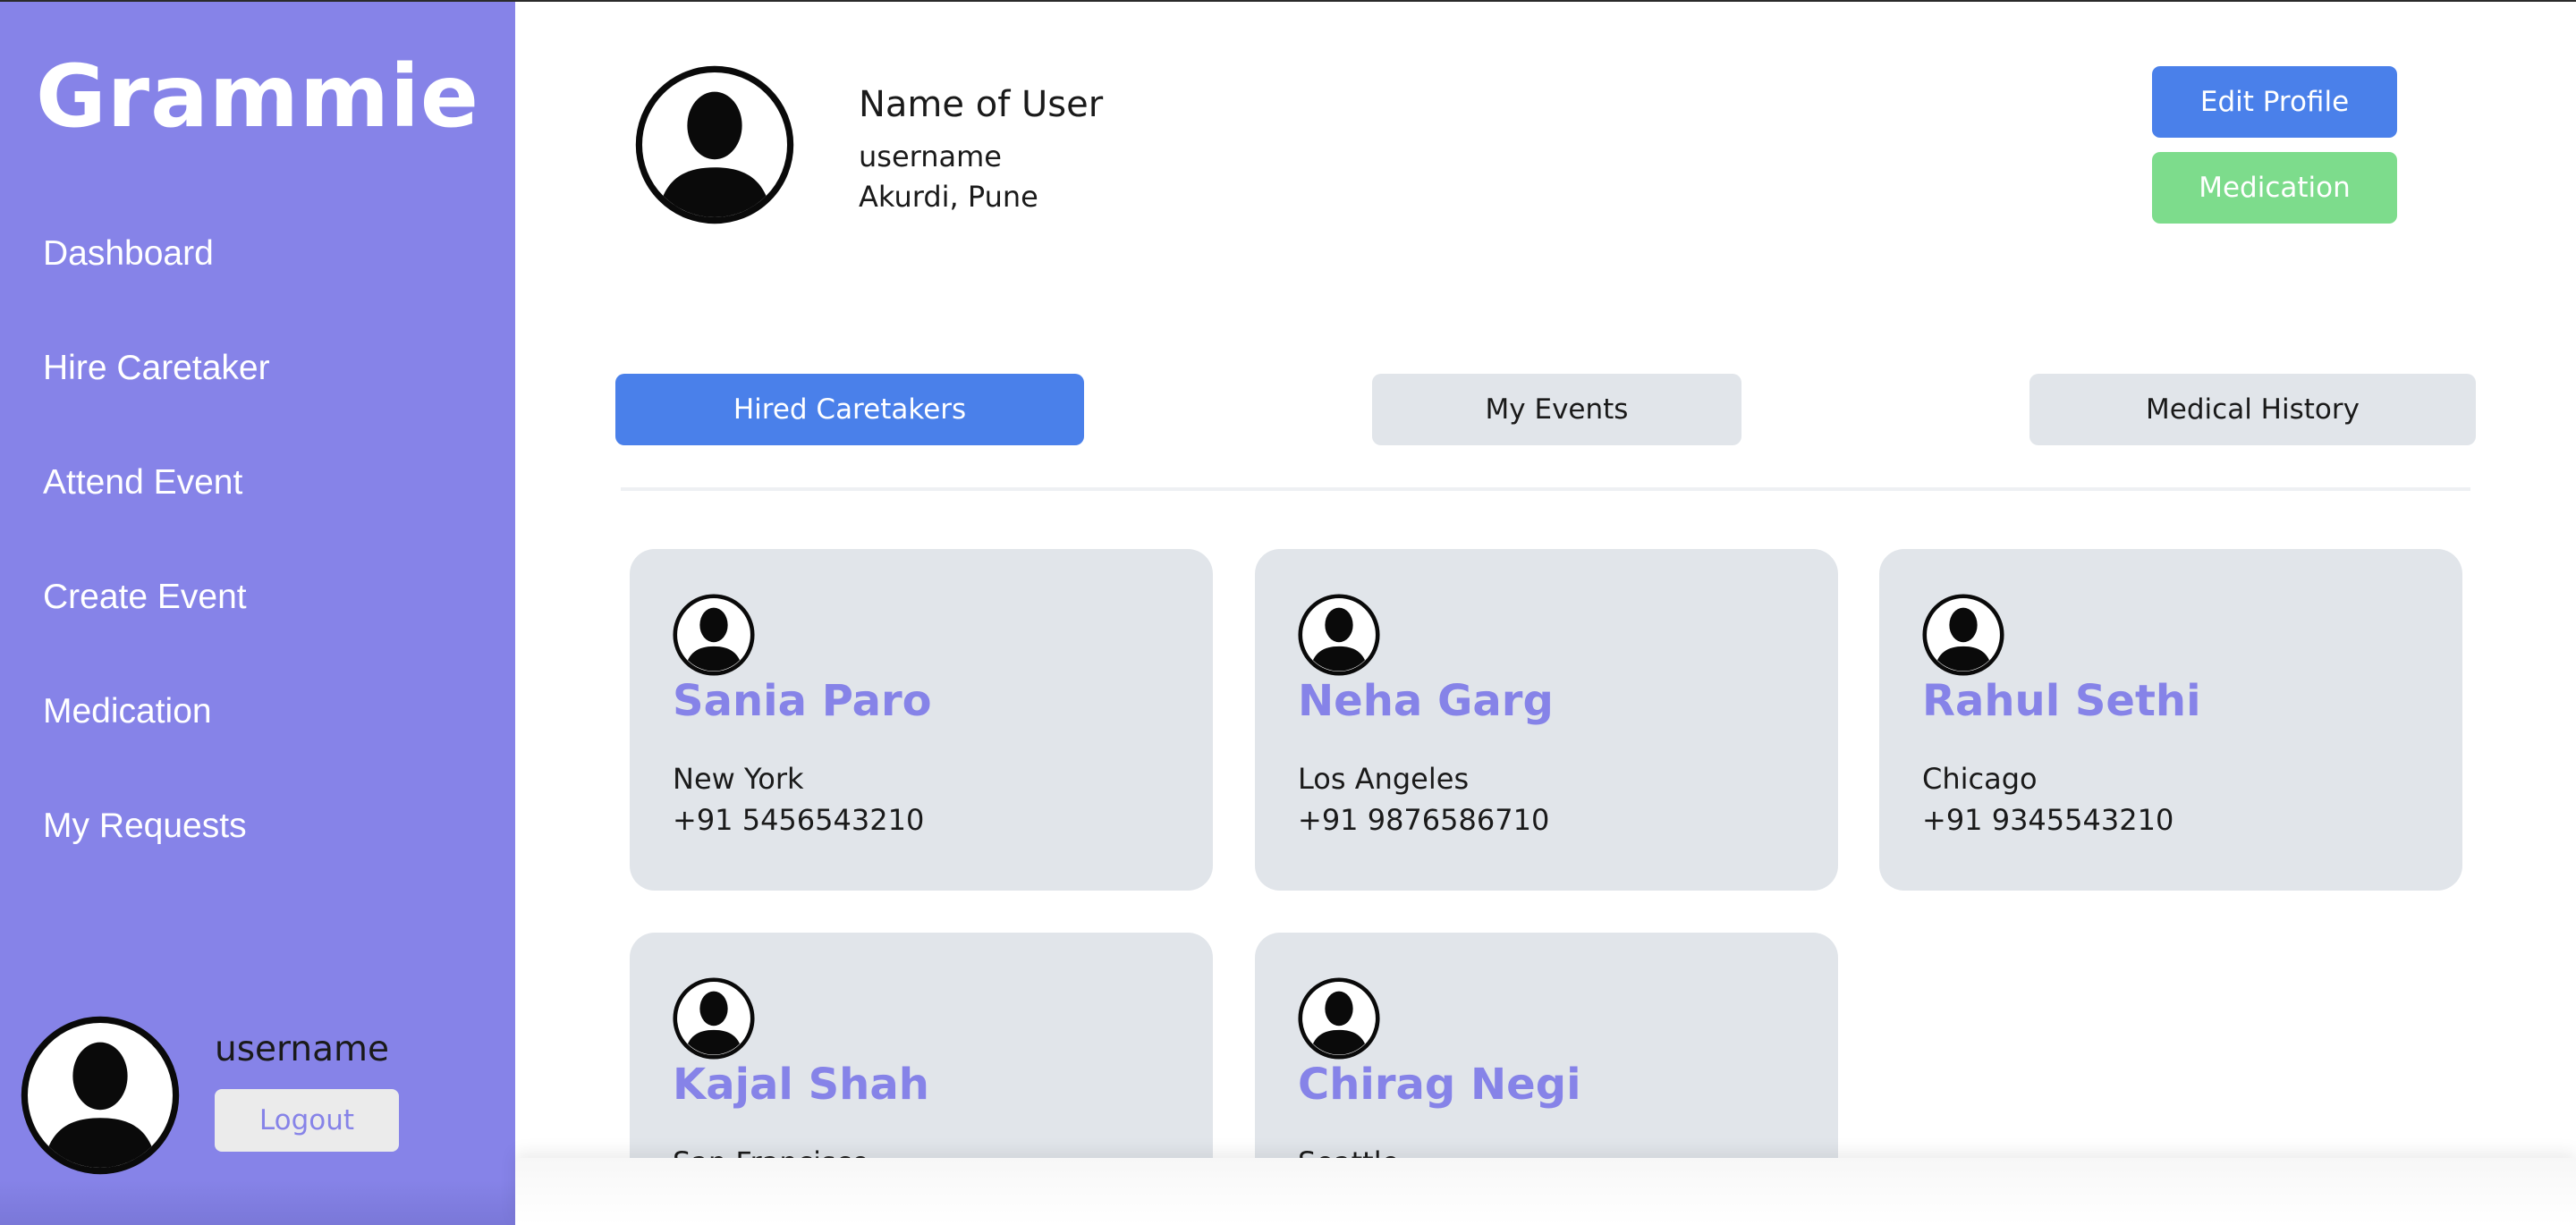  What do you see at coordinates (156, 749) in the screenshot?
I see `sidebar-item-medication: Medication` at bounding box center [156, 749].